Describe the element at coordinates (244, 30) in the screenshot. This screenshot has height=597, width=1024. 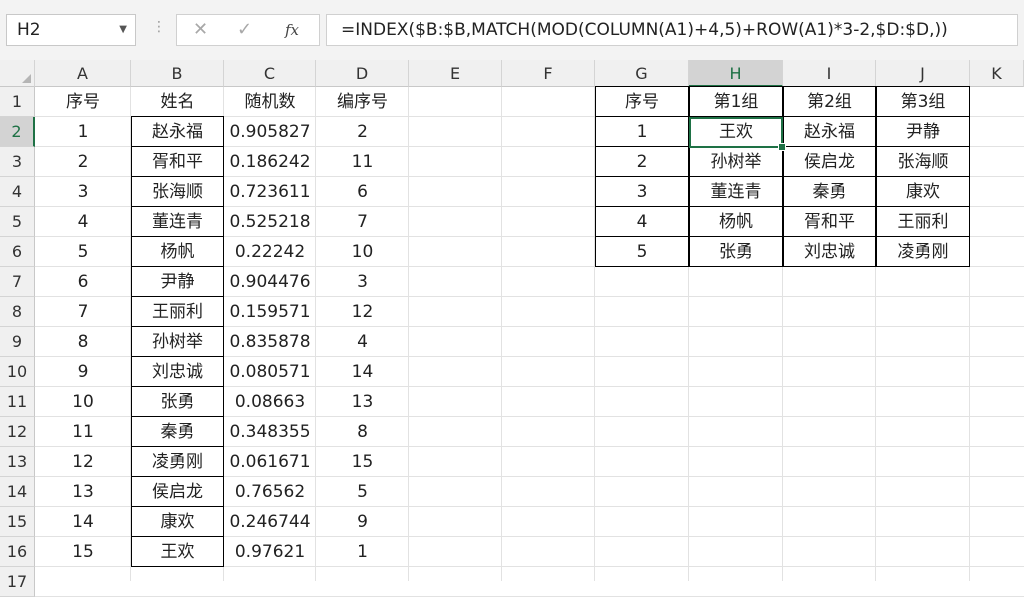
I see `check-icon: ✓` at that location.